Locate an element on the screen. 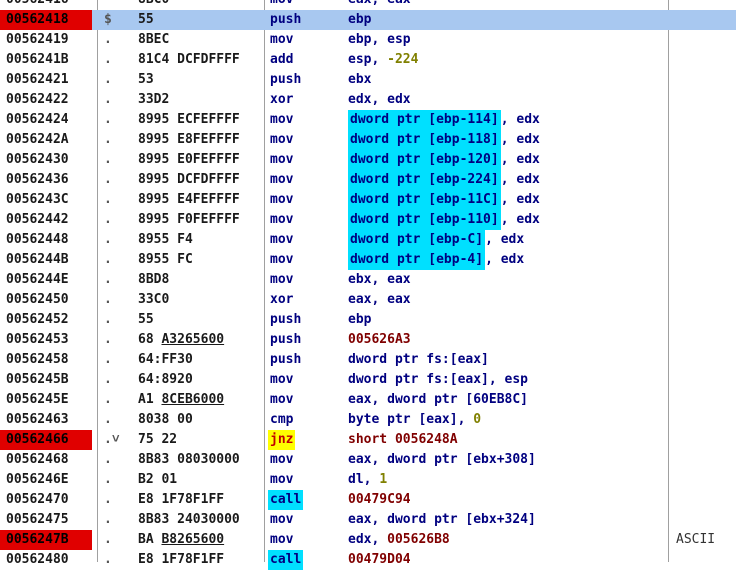 The image size is (736, 570). address-cell: 0056247B is located at coordinates (46, 540).